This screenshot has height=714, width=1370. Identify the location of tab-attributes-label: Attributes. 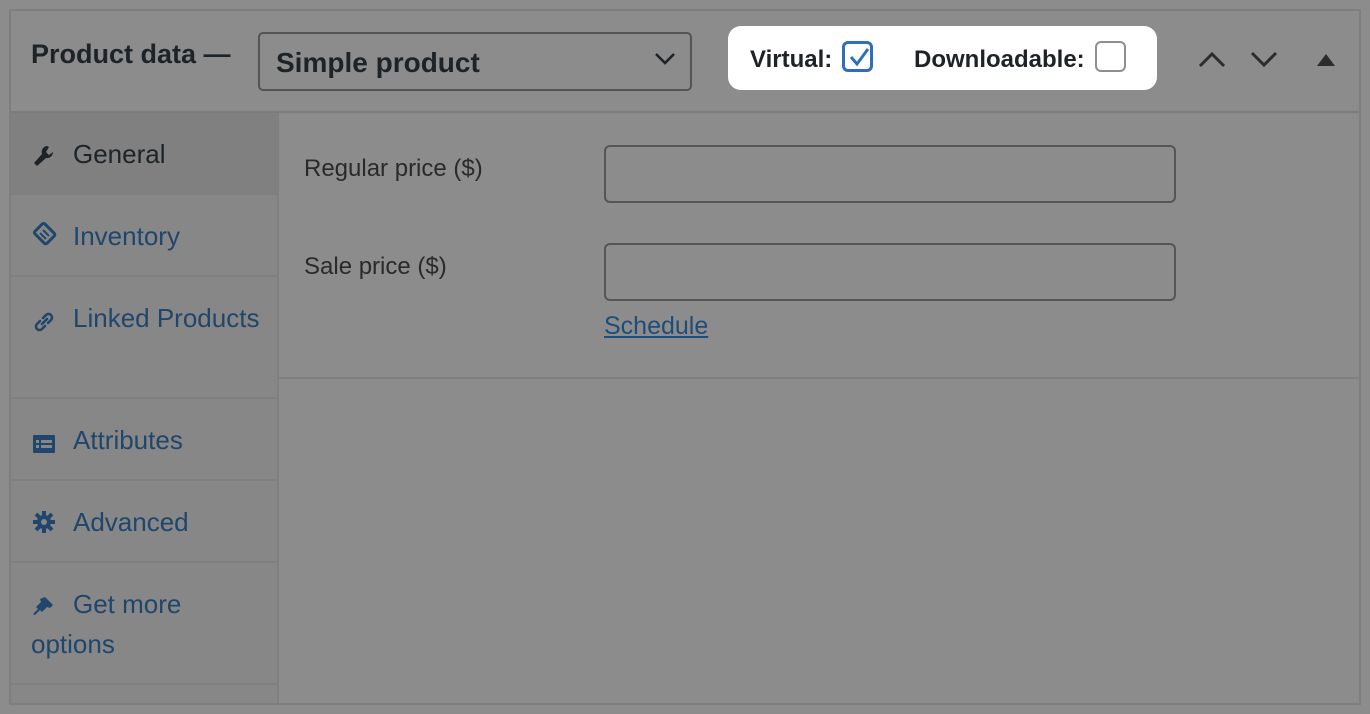
(128, 440).